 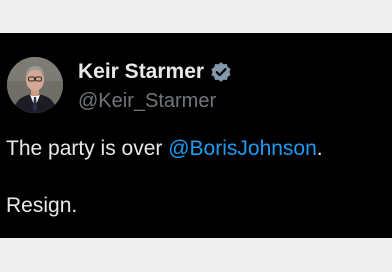 I want to click on tweet-line-2: Resign., so click(x=42, y=205).